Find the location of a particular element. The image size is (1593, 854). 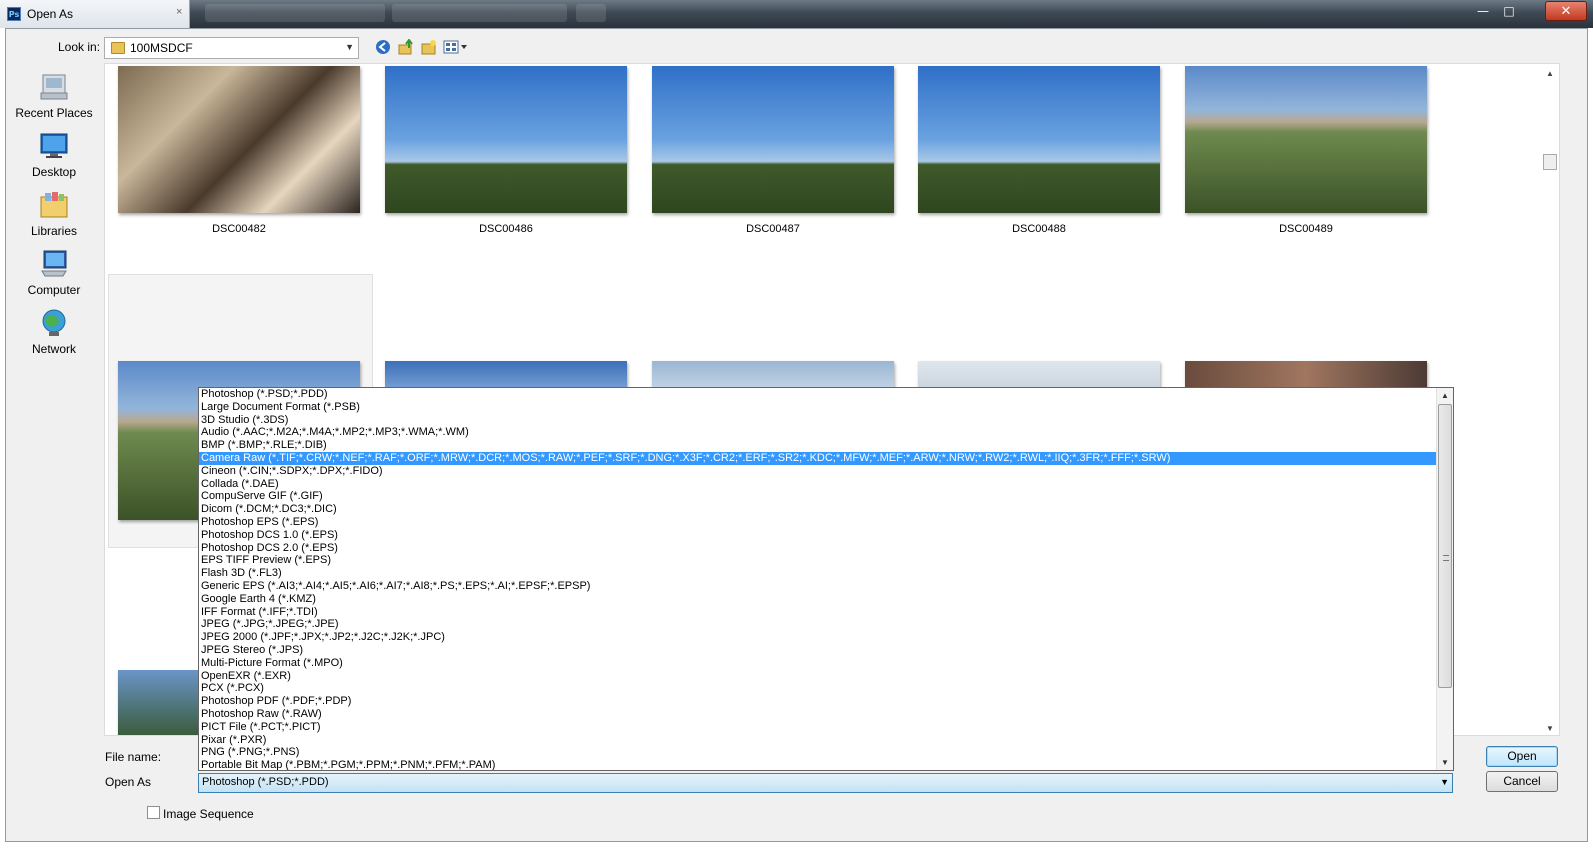

file-name-label: DSC00486 is located at coordinates (506, 229).